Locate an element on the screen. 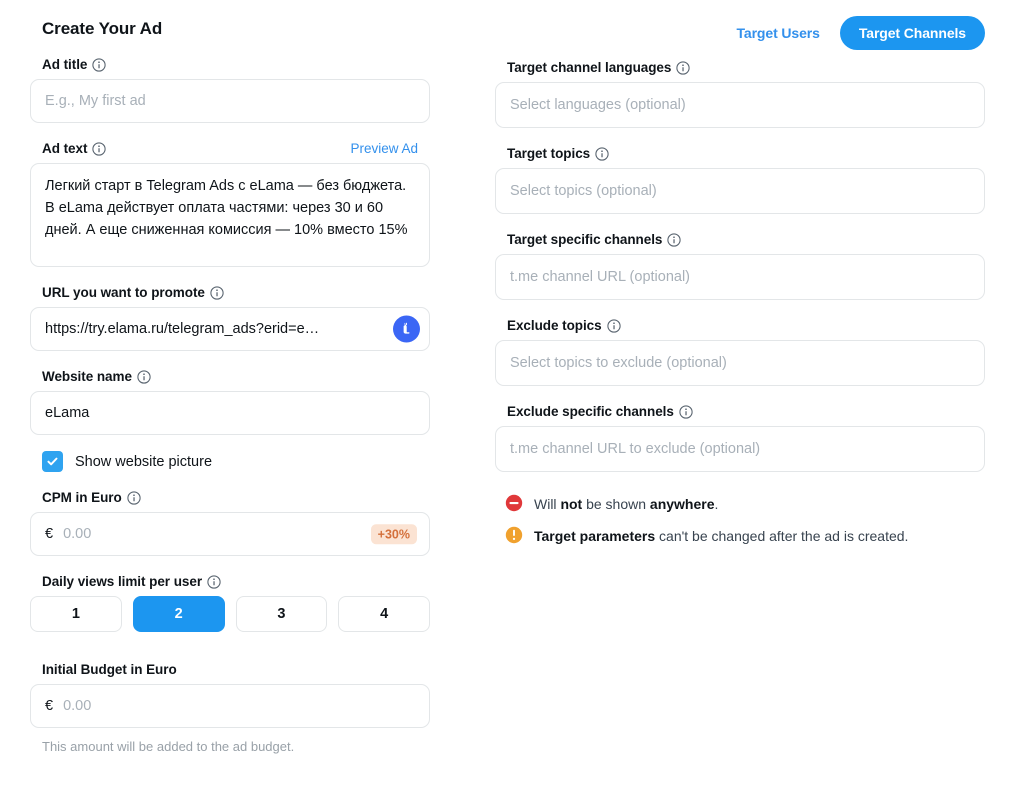 This screenshot has width=1012, height=787. daily-views-limit-label: Daily views limit per user is located at coordinates (131, 581).